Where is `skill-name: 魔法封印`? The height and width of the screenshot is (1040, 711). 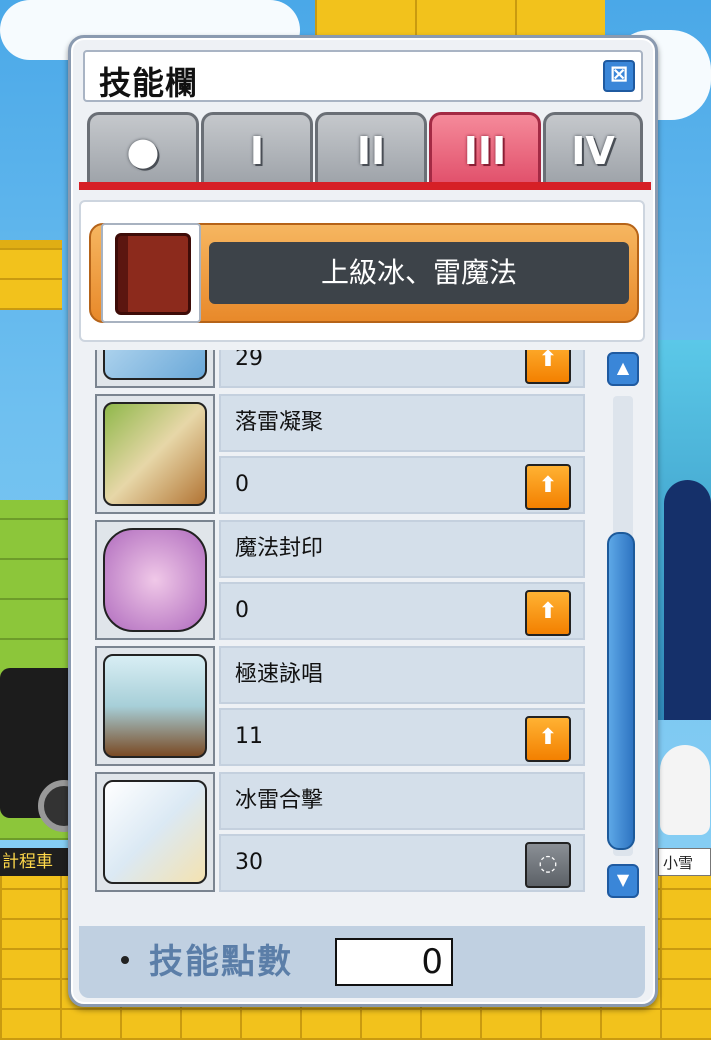 skill-name: 魔法封印 is located at coordinates (279, 548).